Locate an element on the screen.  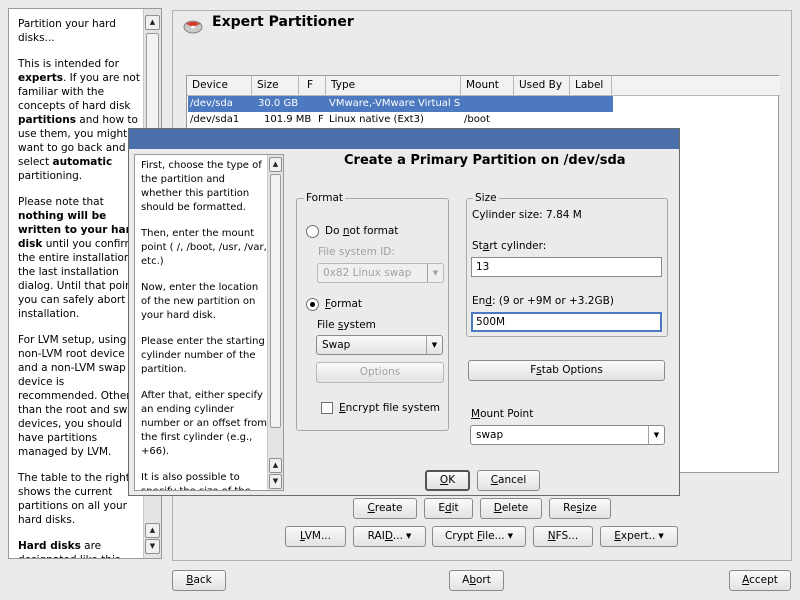
cancel-button: Cancel is located at coordinates (508, 480).